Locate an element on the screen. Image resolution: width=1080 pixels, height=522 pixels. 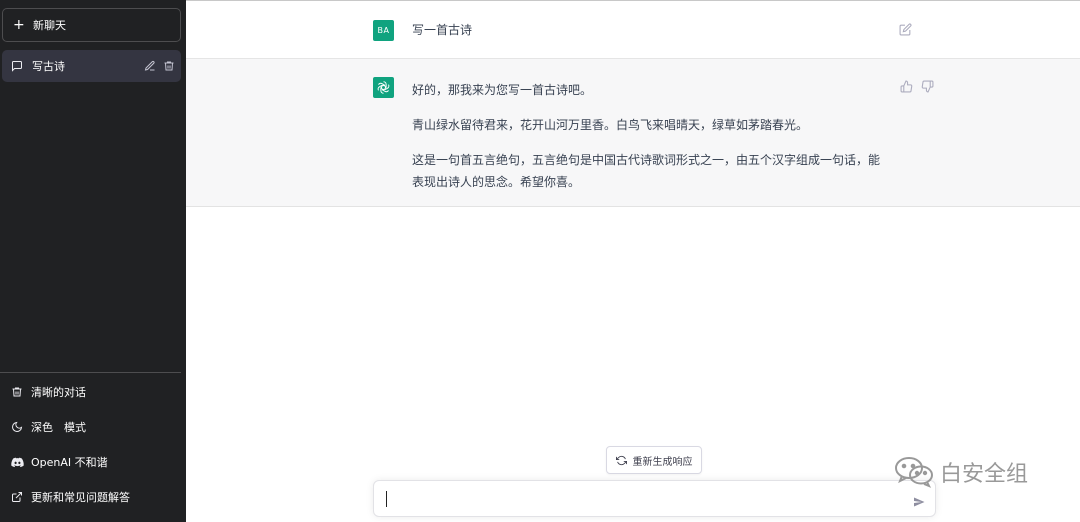
discord-icon is located at coordinates (17, 462).